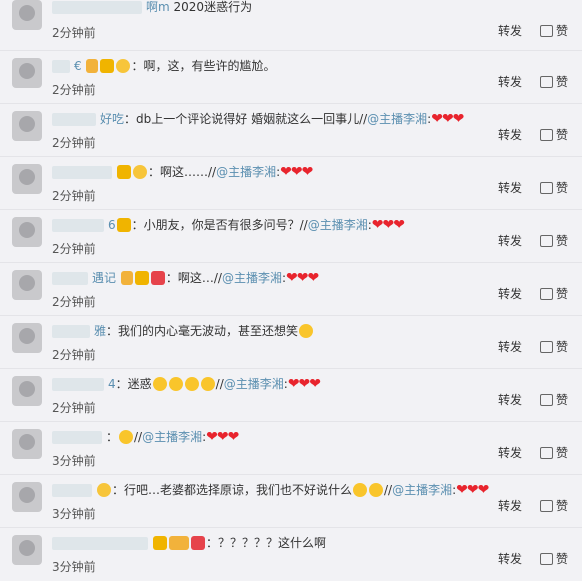  What do you see at coordinates (291, 77) in the screenshot?
I see `comment-row: € ：啊，这，有些许的尴尬。 2分钟前 转发 赞` at bounding box center [291, 77].